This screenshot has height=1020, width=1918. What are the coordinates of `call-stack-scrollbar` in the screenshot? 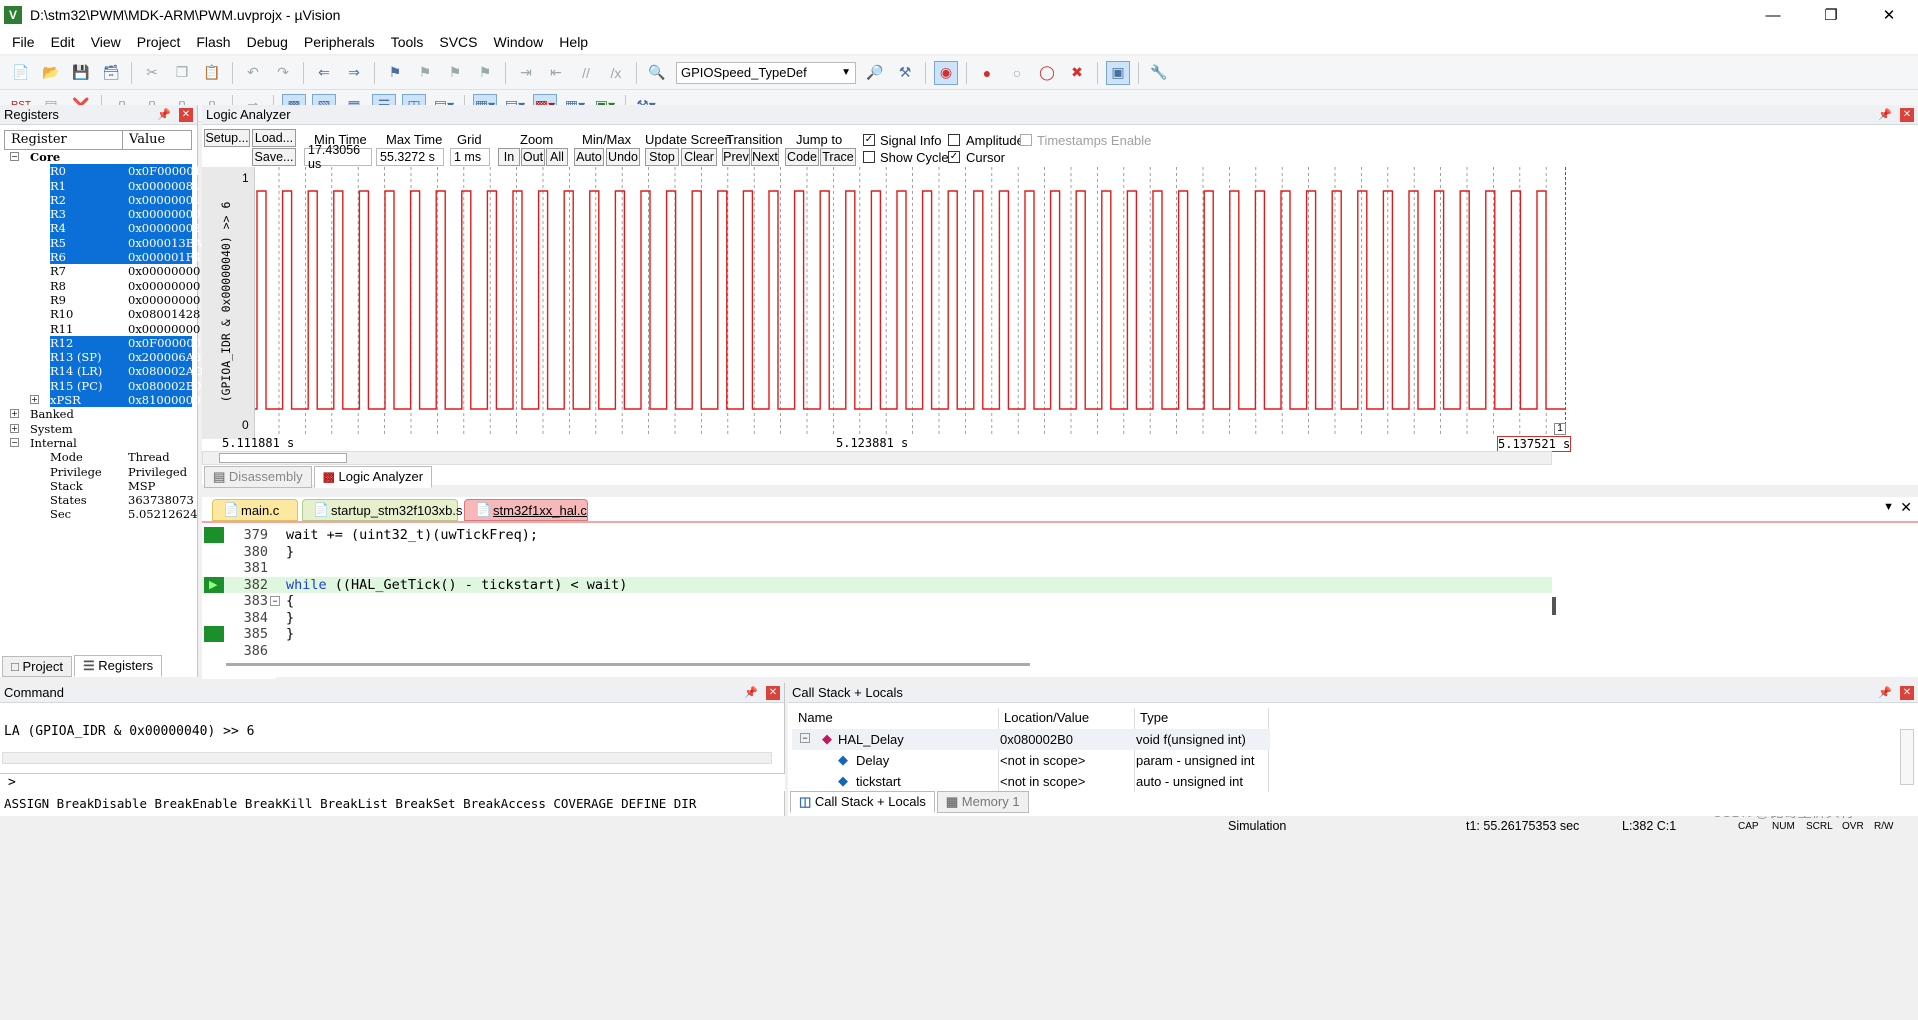 It's located at (1907, 757).